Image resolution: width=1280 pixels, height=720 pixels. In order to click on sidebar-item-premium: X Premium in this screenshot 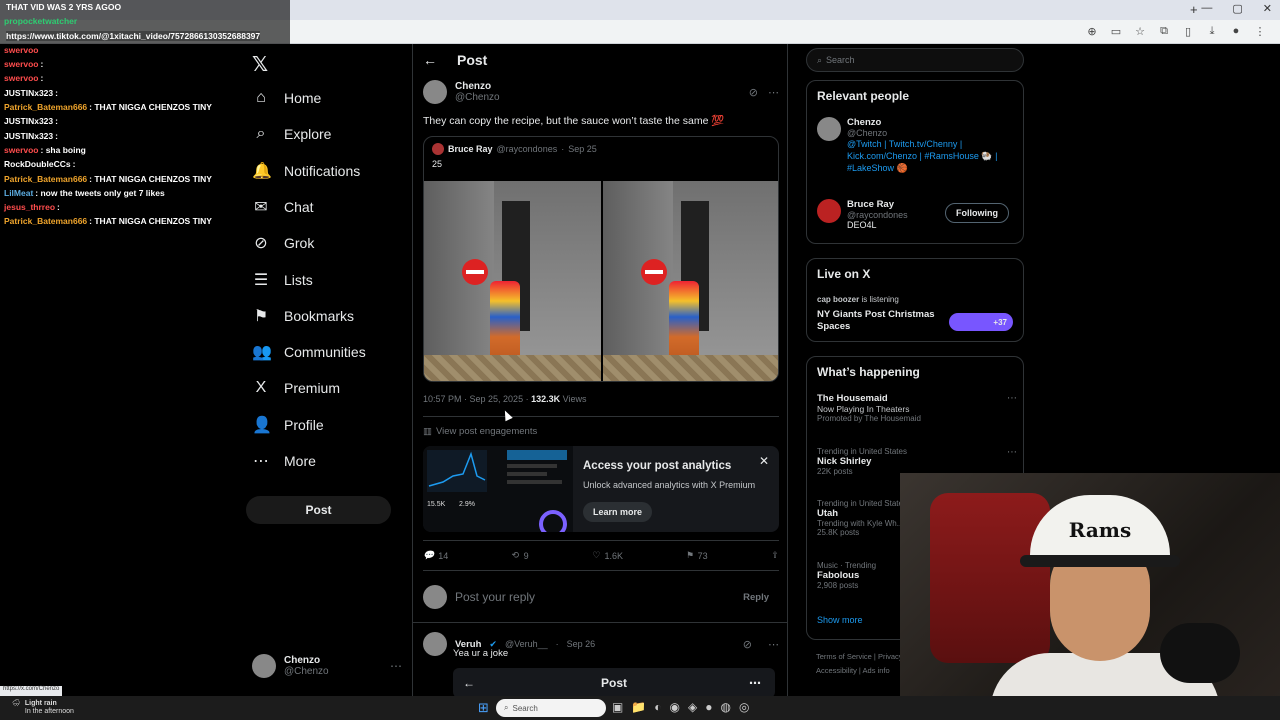, I will do `click(296, 388)`.